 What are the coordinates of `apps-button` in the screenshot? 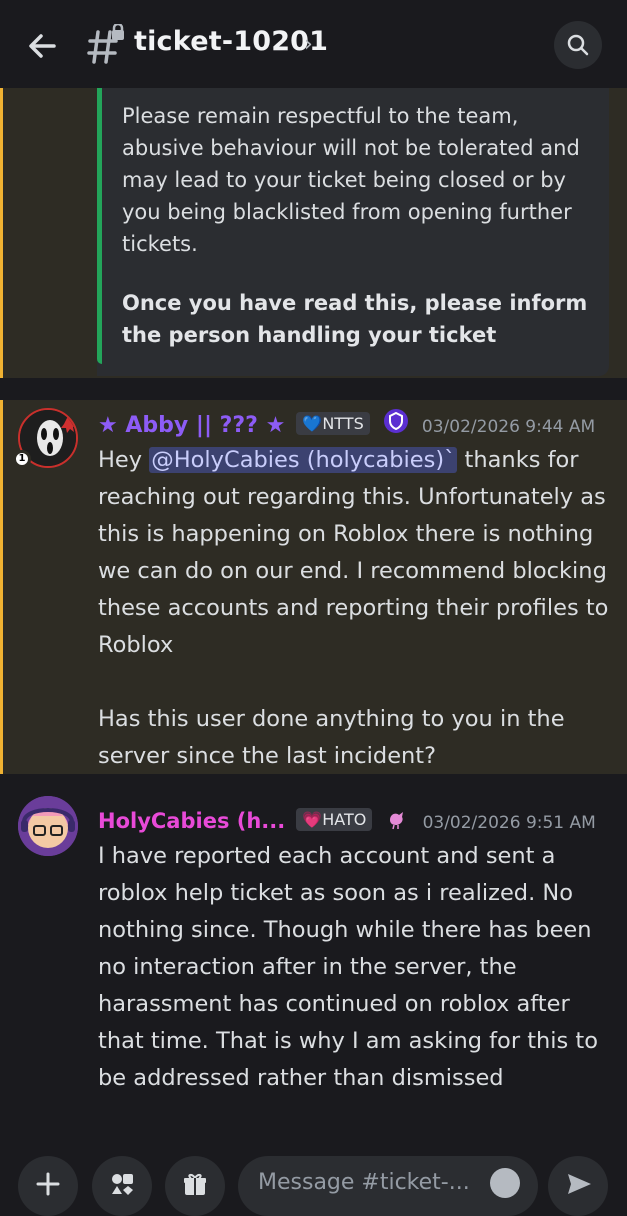 It's located at (122, 1186).